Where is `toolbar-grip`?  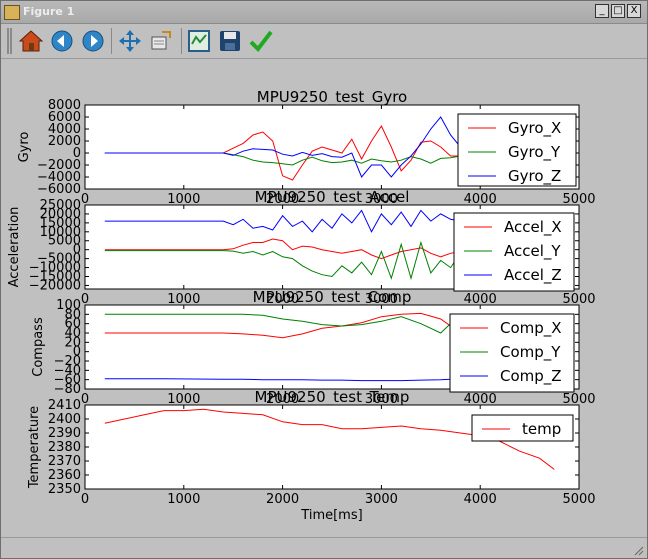 toolbar-grip is located at coordinates (9, 41).